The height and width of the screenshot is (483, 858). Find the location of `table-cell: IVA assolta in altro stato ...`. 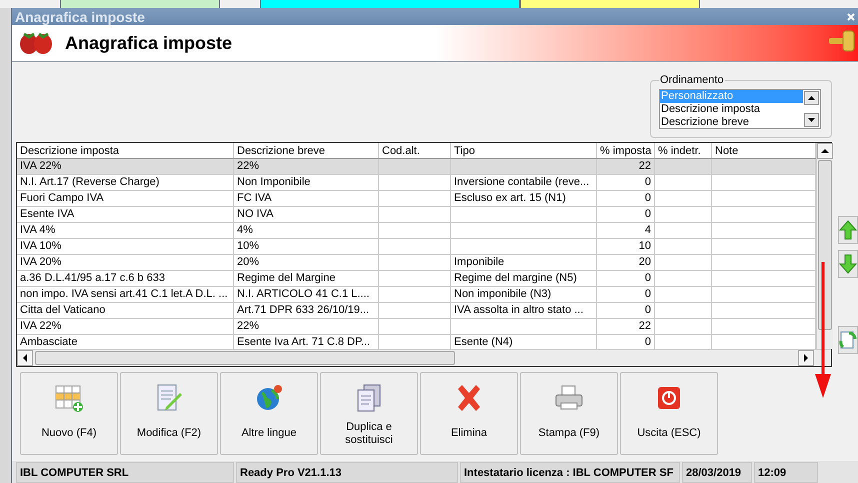

table-cell: IVA assolta in altro stato ... is located at coordinates (519, 310).